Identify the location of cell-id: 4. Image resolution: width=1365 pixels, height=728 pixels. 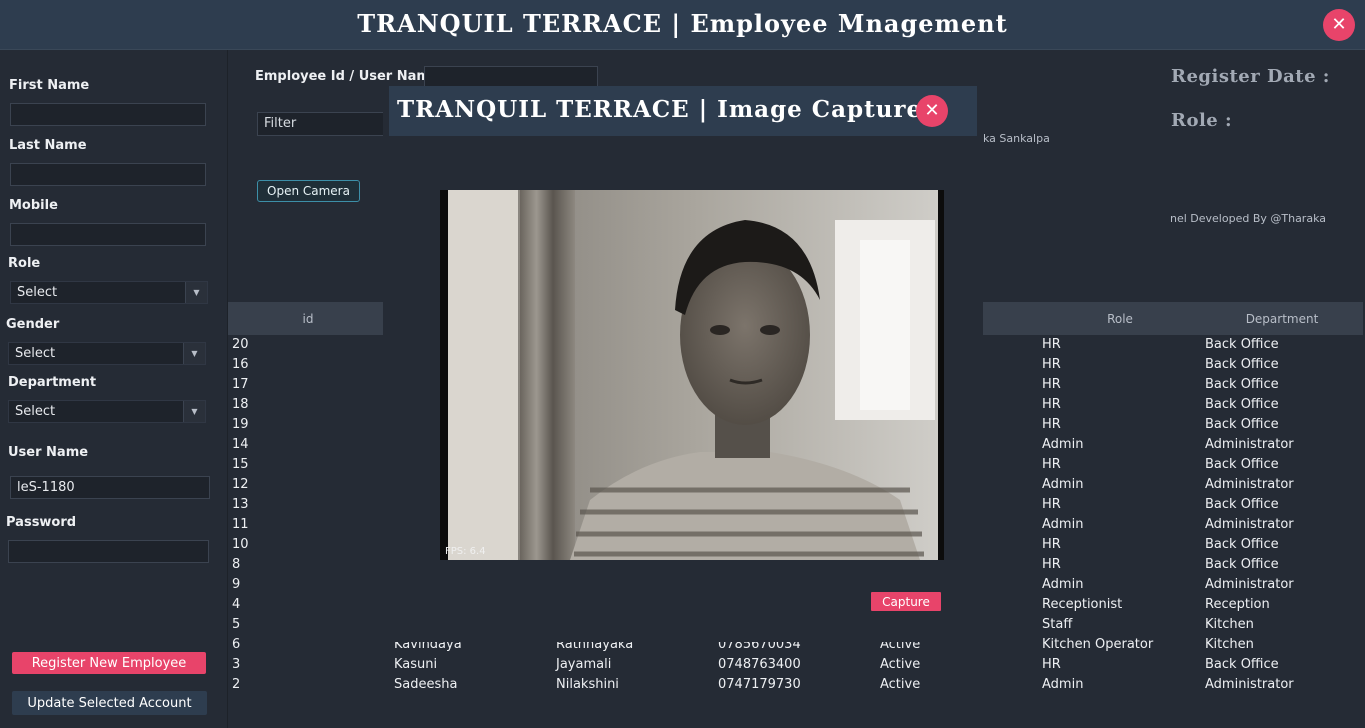
(236, 604).